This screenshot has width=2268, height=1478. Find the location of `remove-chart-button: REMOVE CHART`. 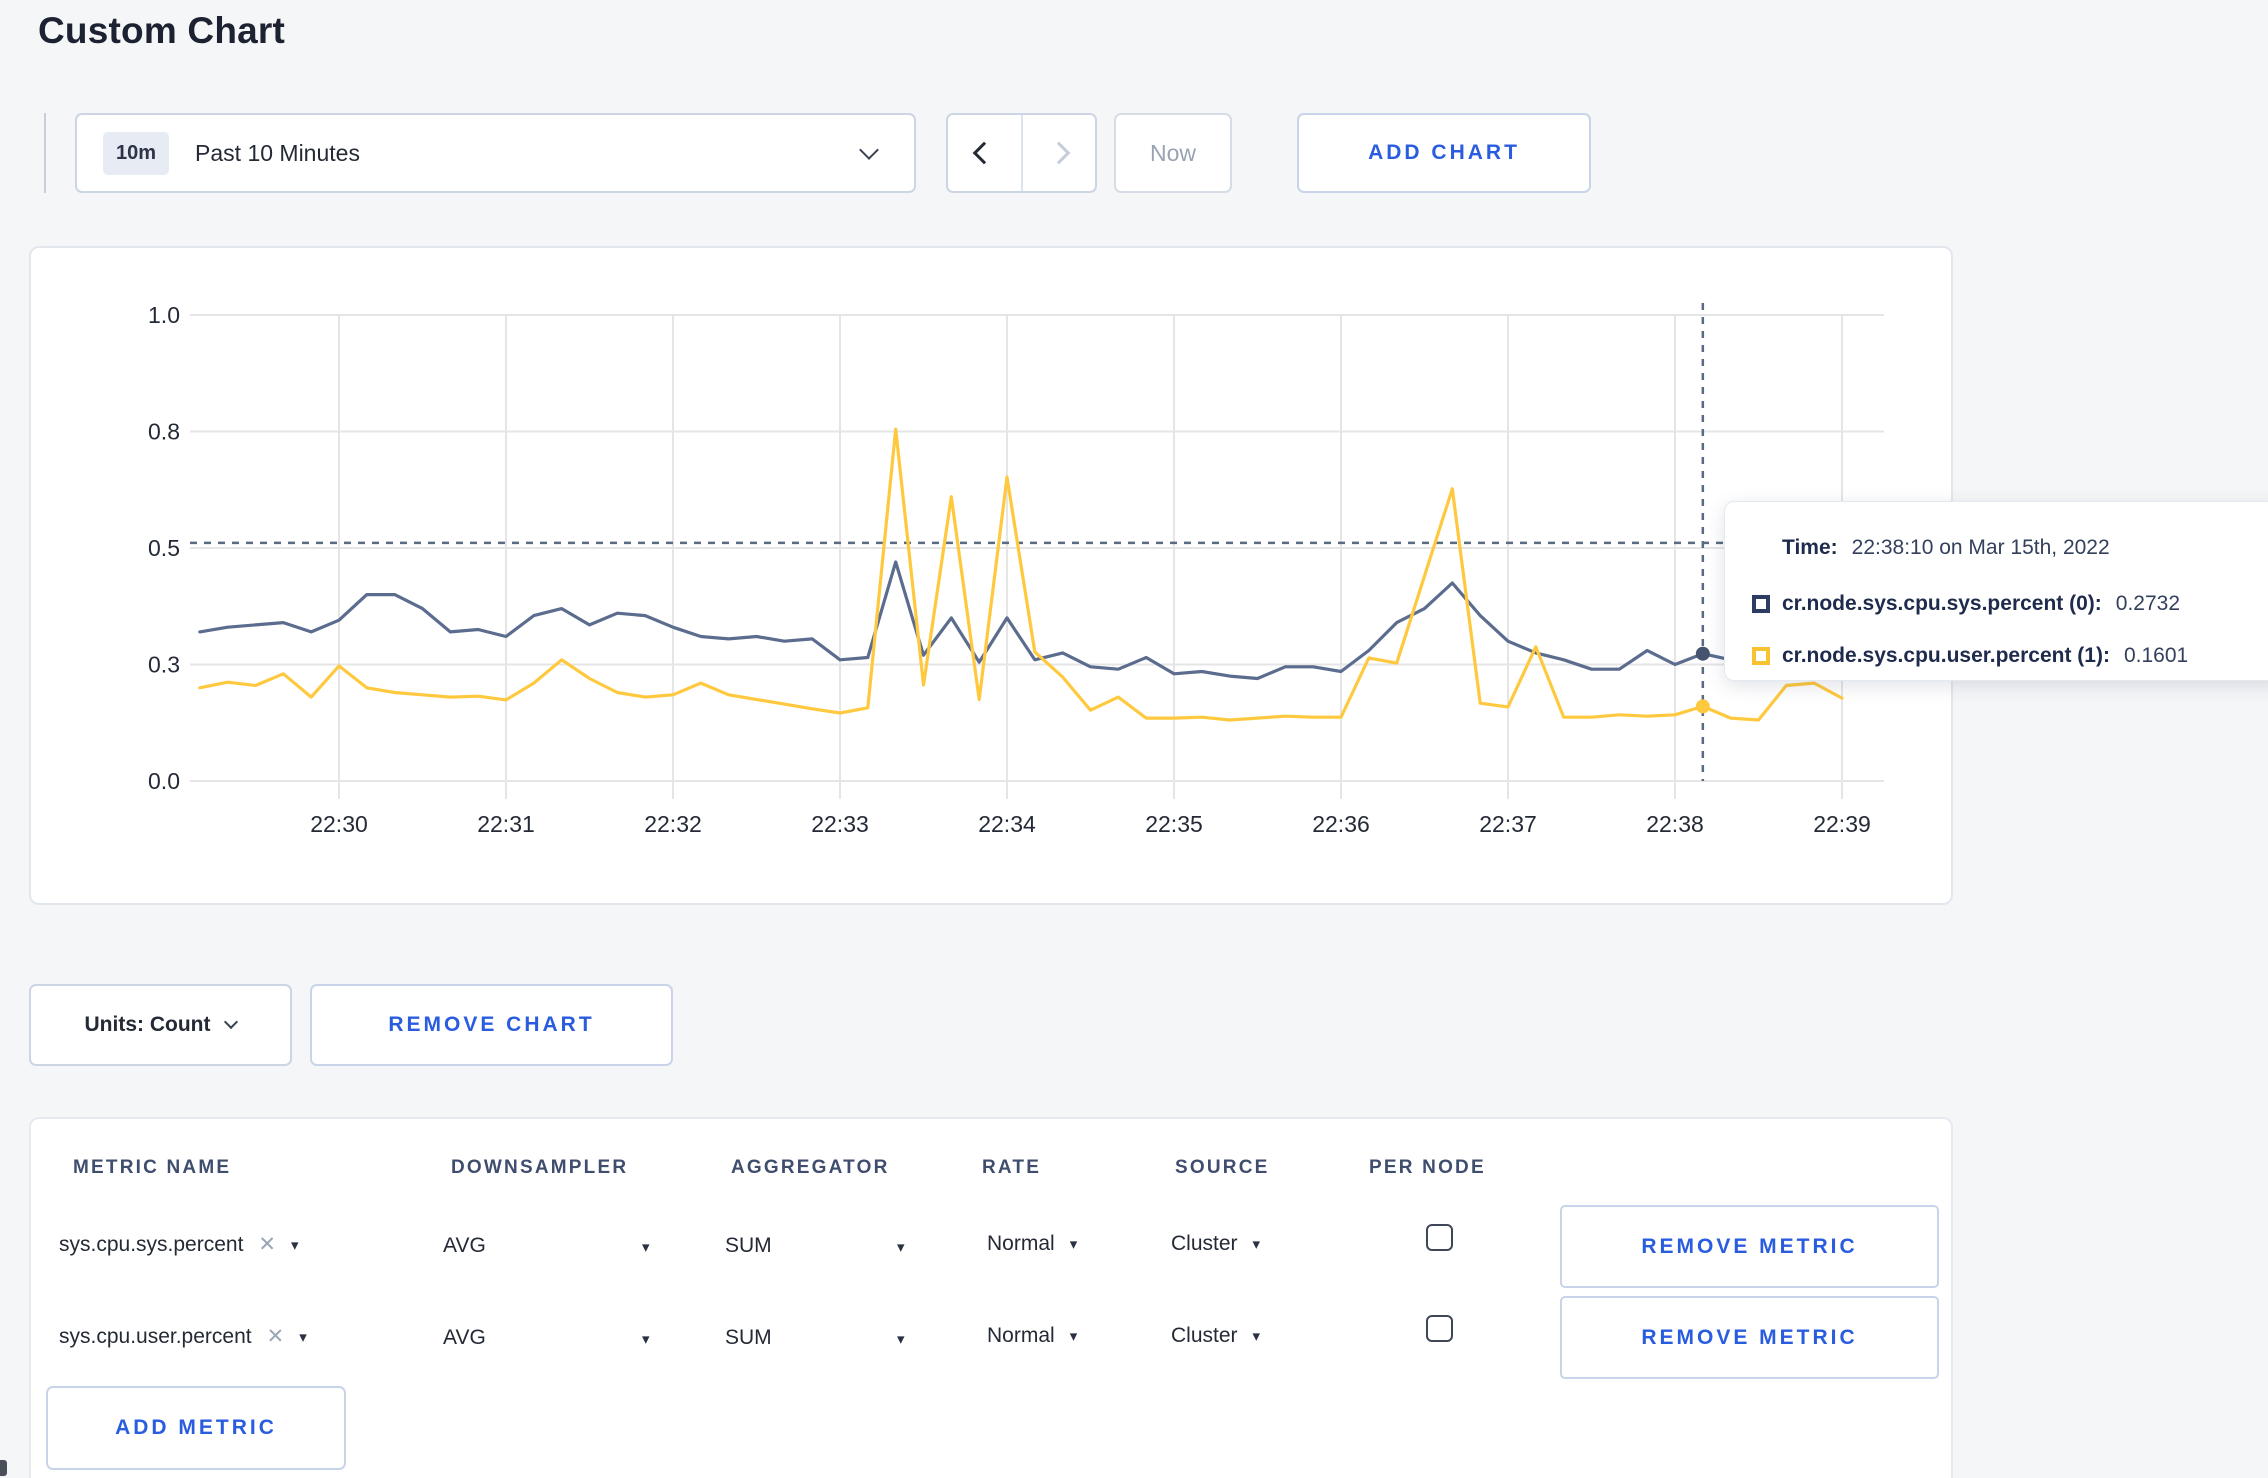

remove-chart-button: REMOVE CHART is located at coordinates (491, 1025).